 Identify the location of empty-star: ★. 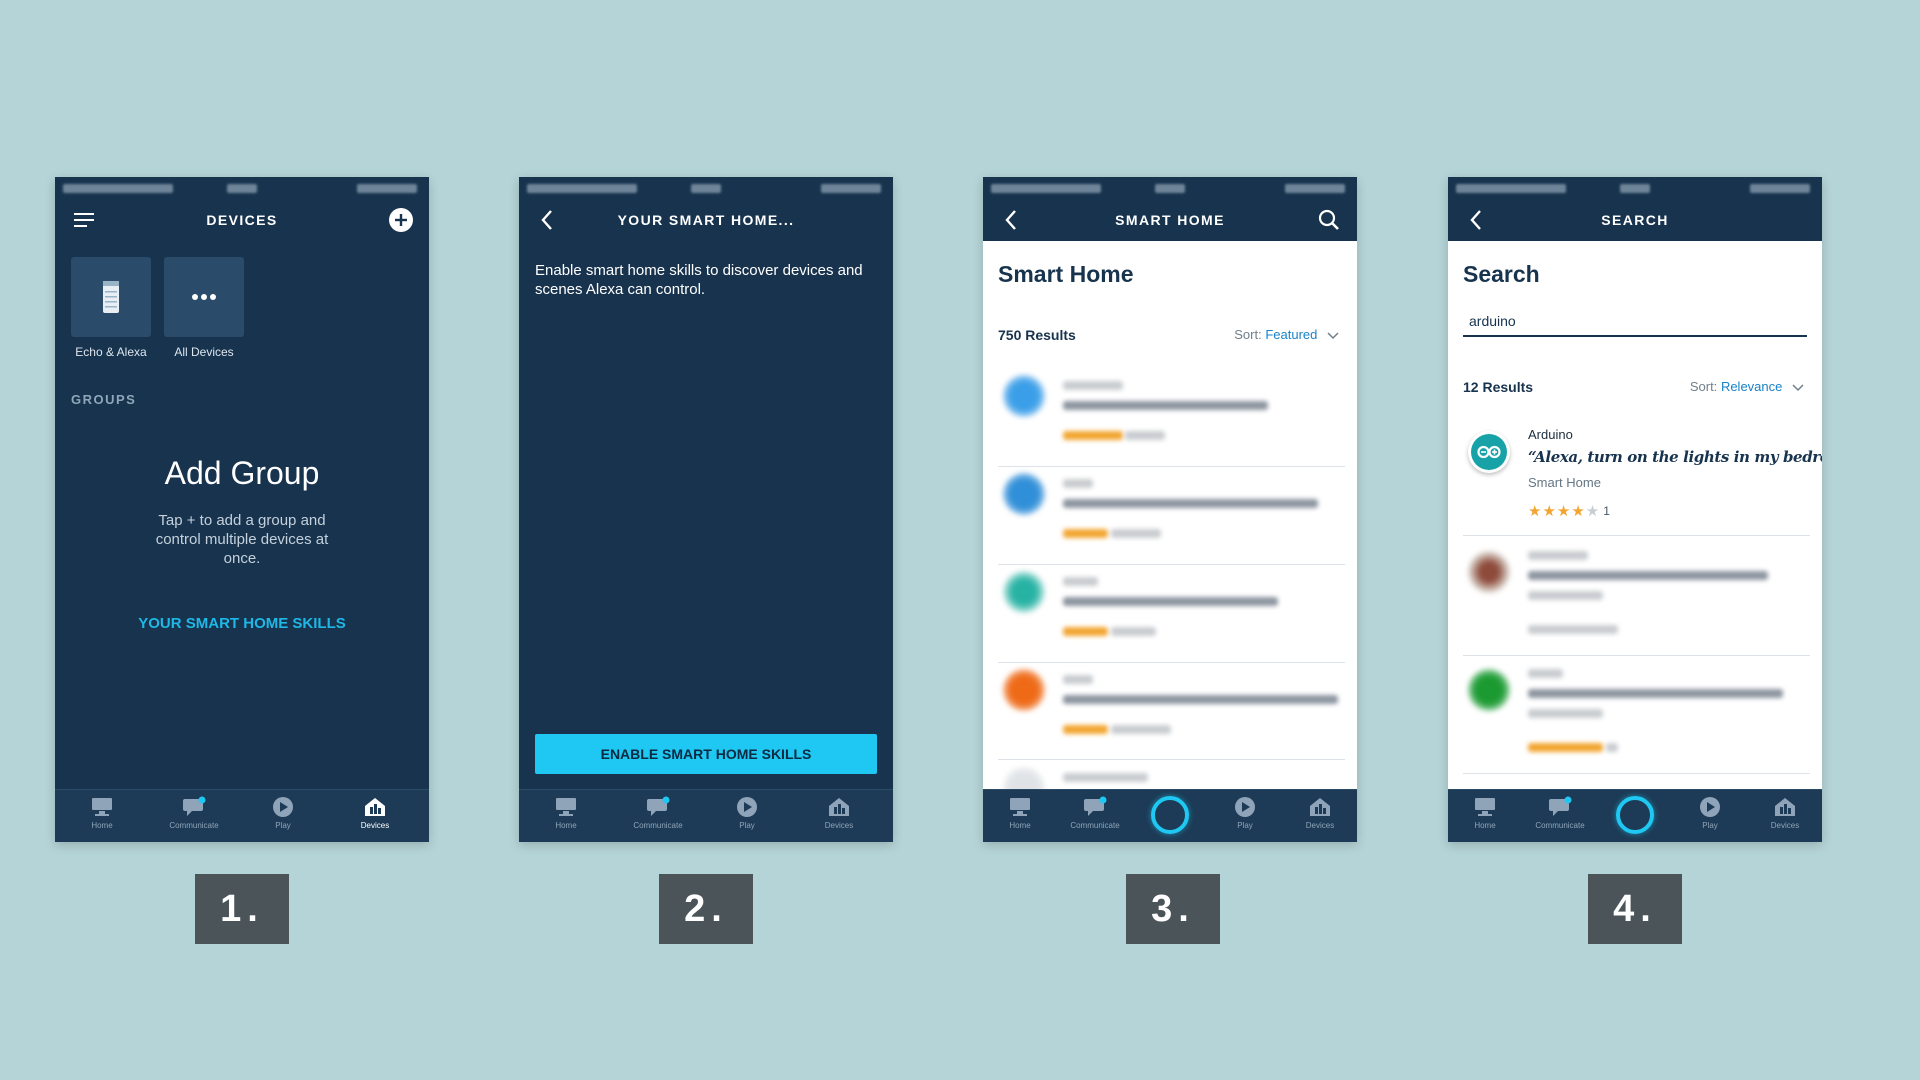
(1593, 511).